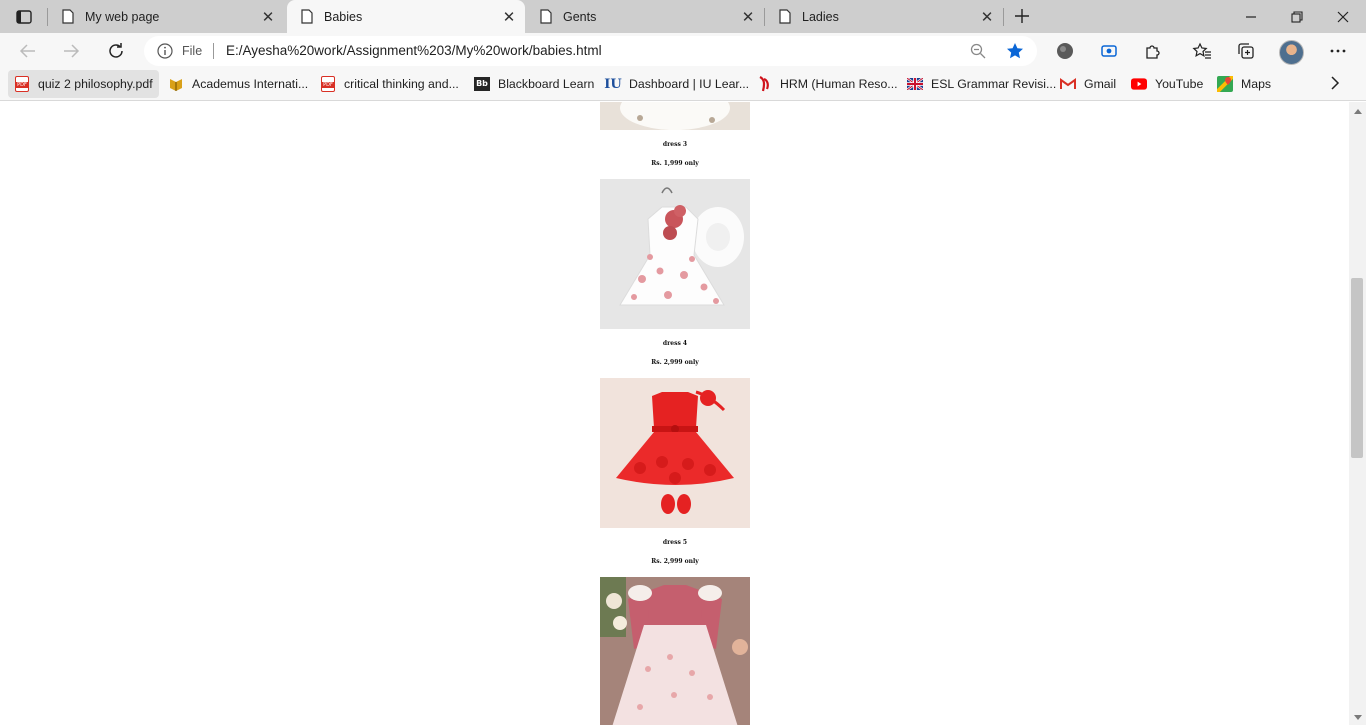  What do you see at coordinates (1297, 16) in the screenshot?
I see `restore-icon` at bounding box center [1297, 16].